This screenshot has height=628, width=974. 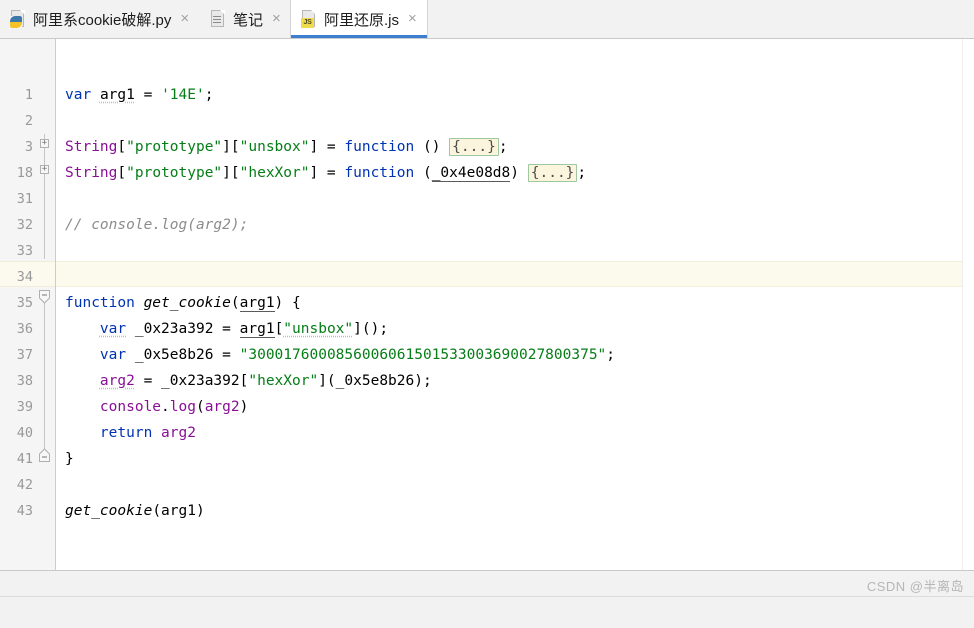 What do you see at coordinates (375, 381) in the screenshot?
I see `token-var-0x5e8b26: _0x5e8b26` at bounding box center [375, 381].